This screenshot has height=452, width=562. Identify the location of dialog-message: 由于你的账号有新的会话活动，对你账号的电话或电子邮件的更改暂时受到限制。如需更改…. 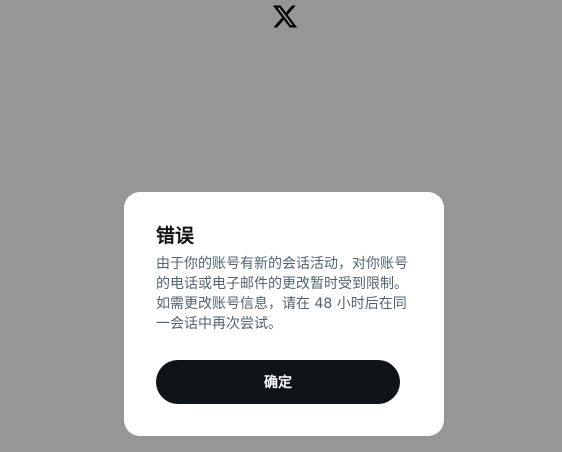
(282, 294).